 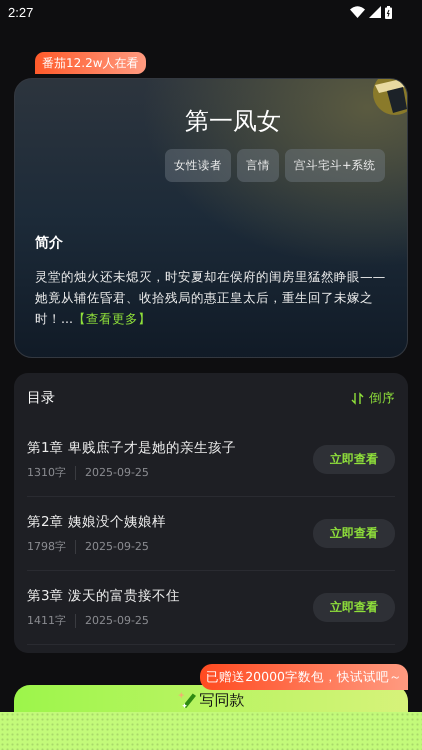 What do you see at coordinates (357, 398) in the screenshot?
I see `sort-icon` at bounding box center [357, 398].